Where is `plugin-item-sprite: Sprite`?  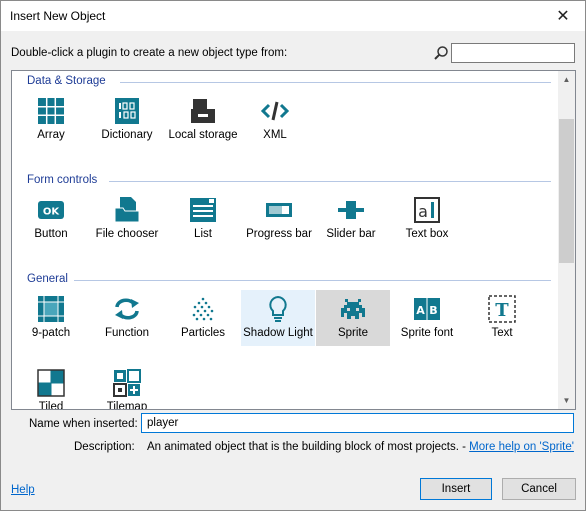 plugin-item-sprite: Sprite is located at coordinates (353, 318).